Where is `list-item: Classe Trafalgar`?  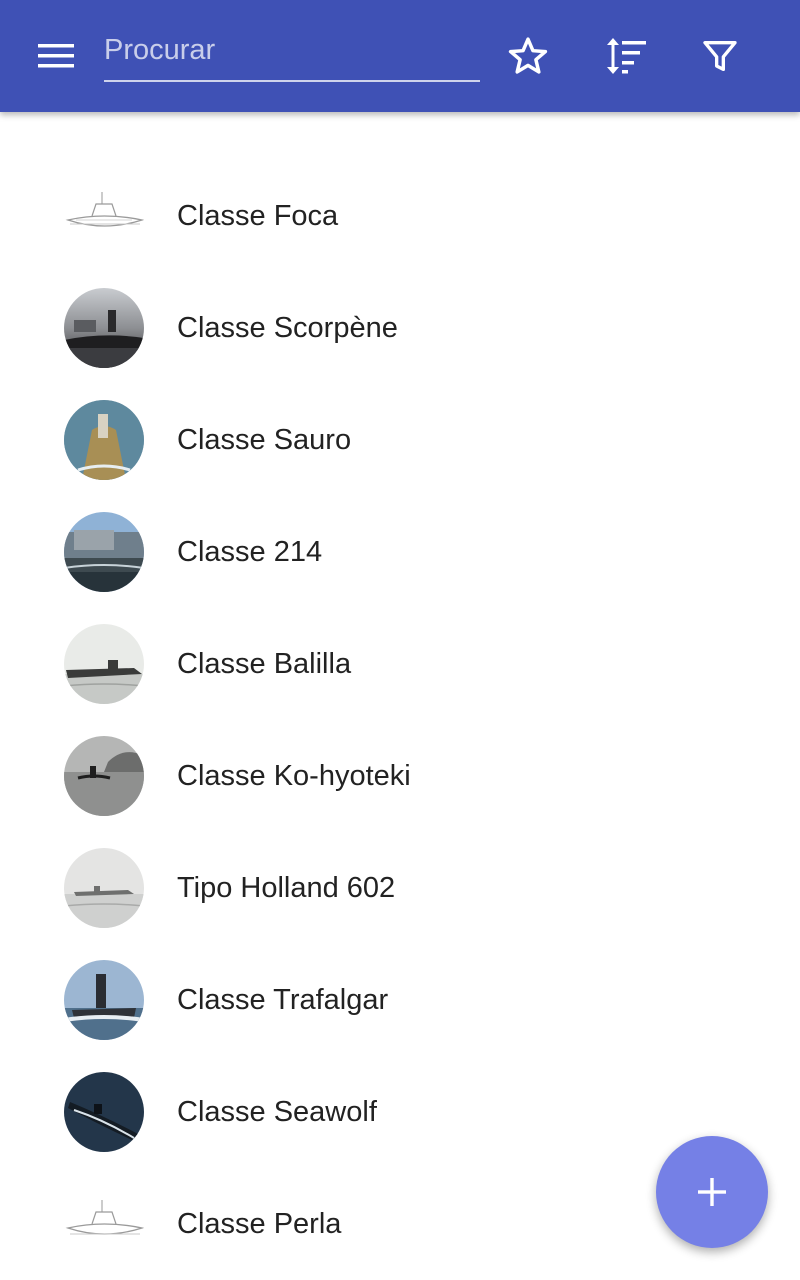
list-item: Classe Trafalgar is located at coordinates (400, 1000).